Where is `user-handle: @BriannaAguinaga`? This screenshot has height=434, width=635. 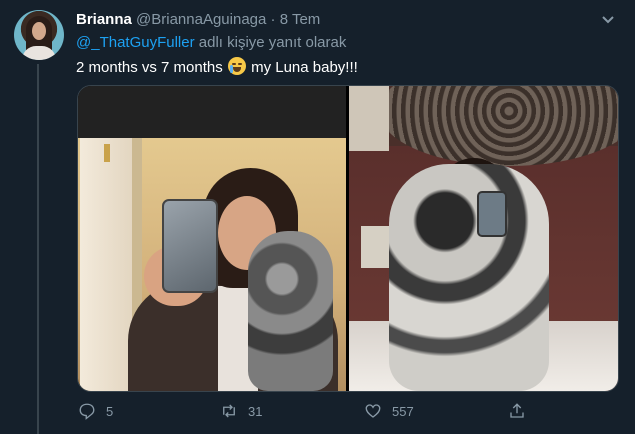
user-handle: @BriannaAguinaga is located at coordinates (201, 19).